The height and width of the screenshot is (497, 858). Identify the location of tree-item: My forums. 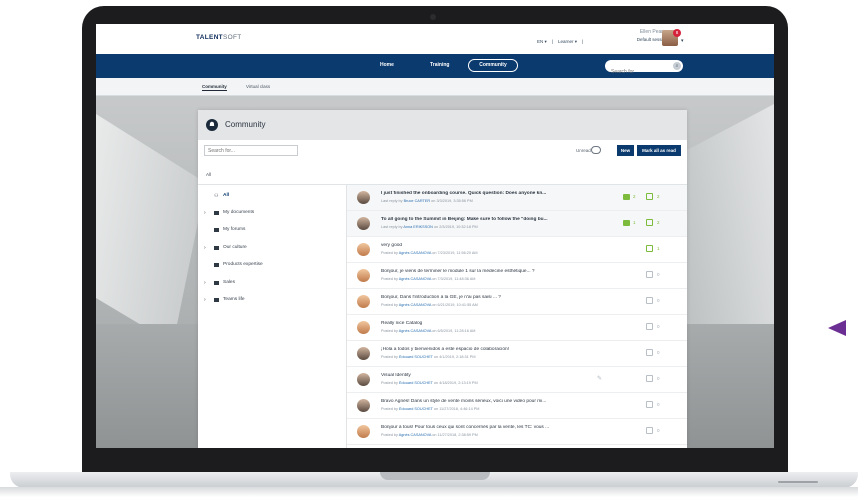
(272, 230).